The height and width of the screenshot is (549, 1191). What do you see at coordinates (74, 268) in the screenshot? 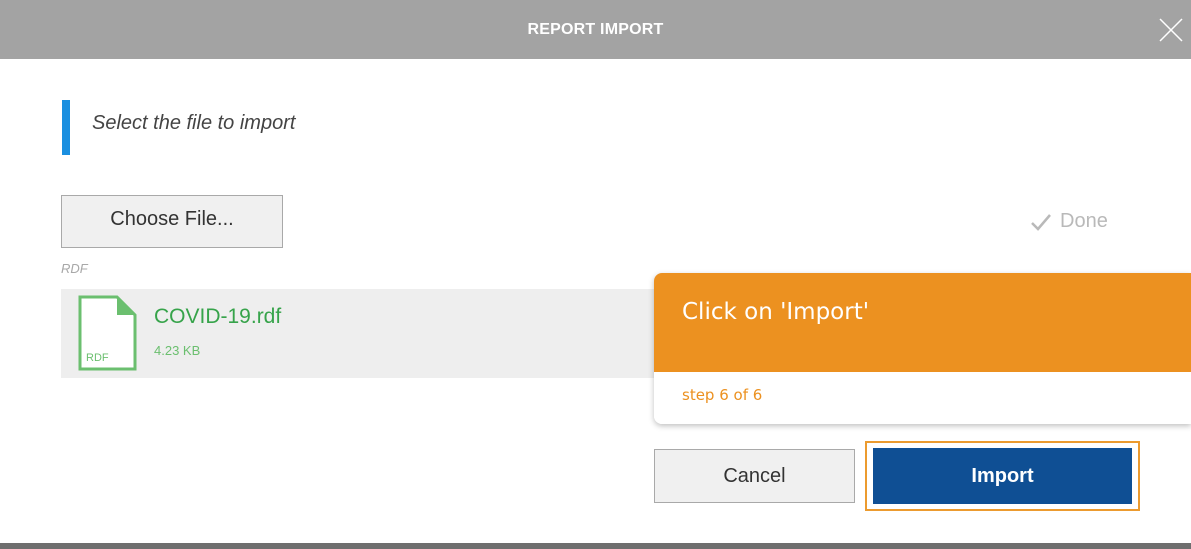
I see `file-type-label: RDF` at bounding box center [74, 268].